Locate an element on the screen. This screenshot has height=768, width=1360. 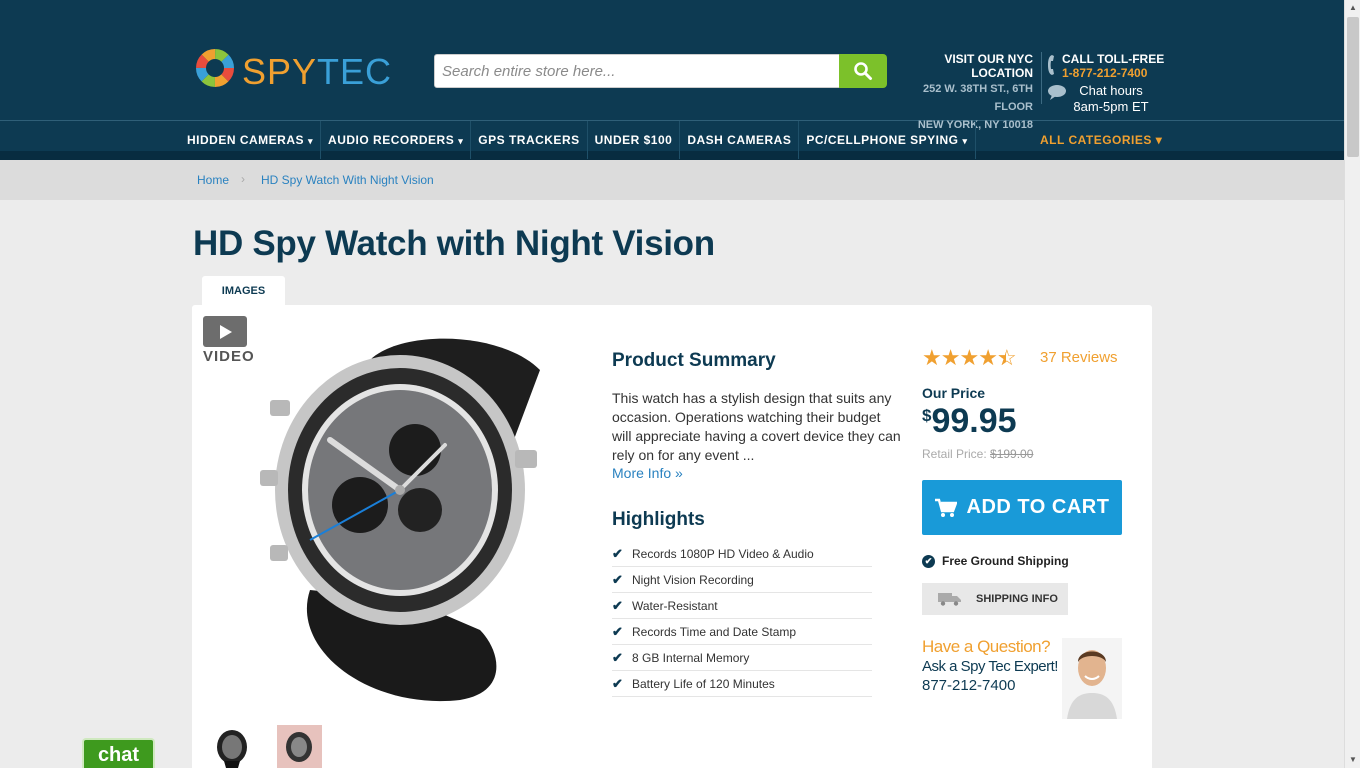
search-input is located at coordinates (637, 71).